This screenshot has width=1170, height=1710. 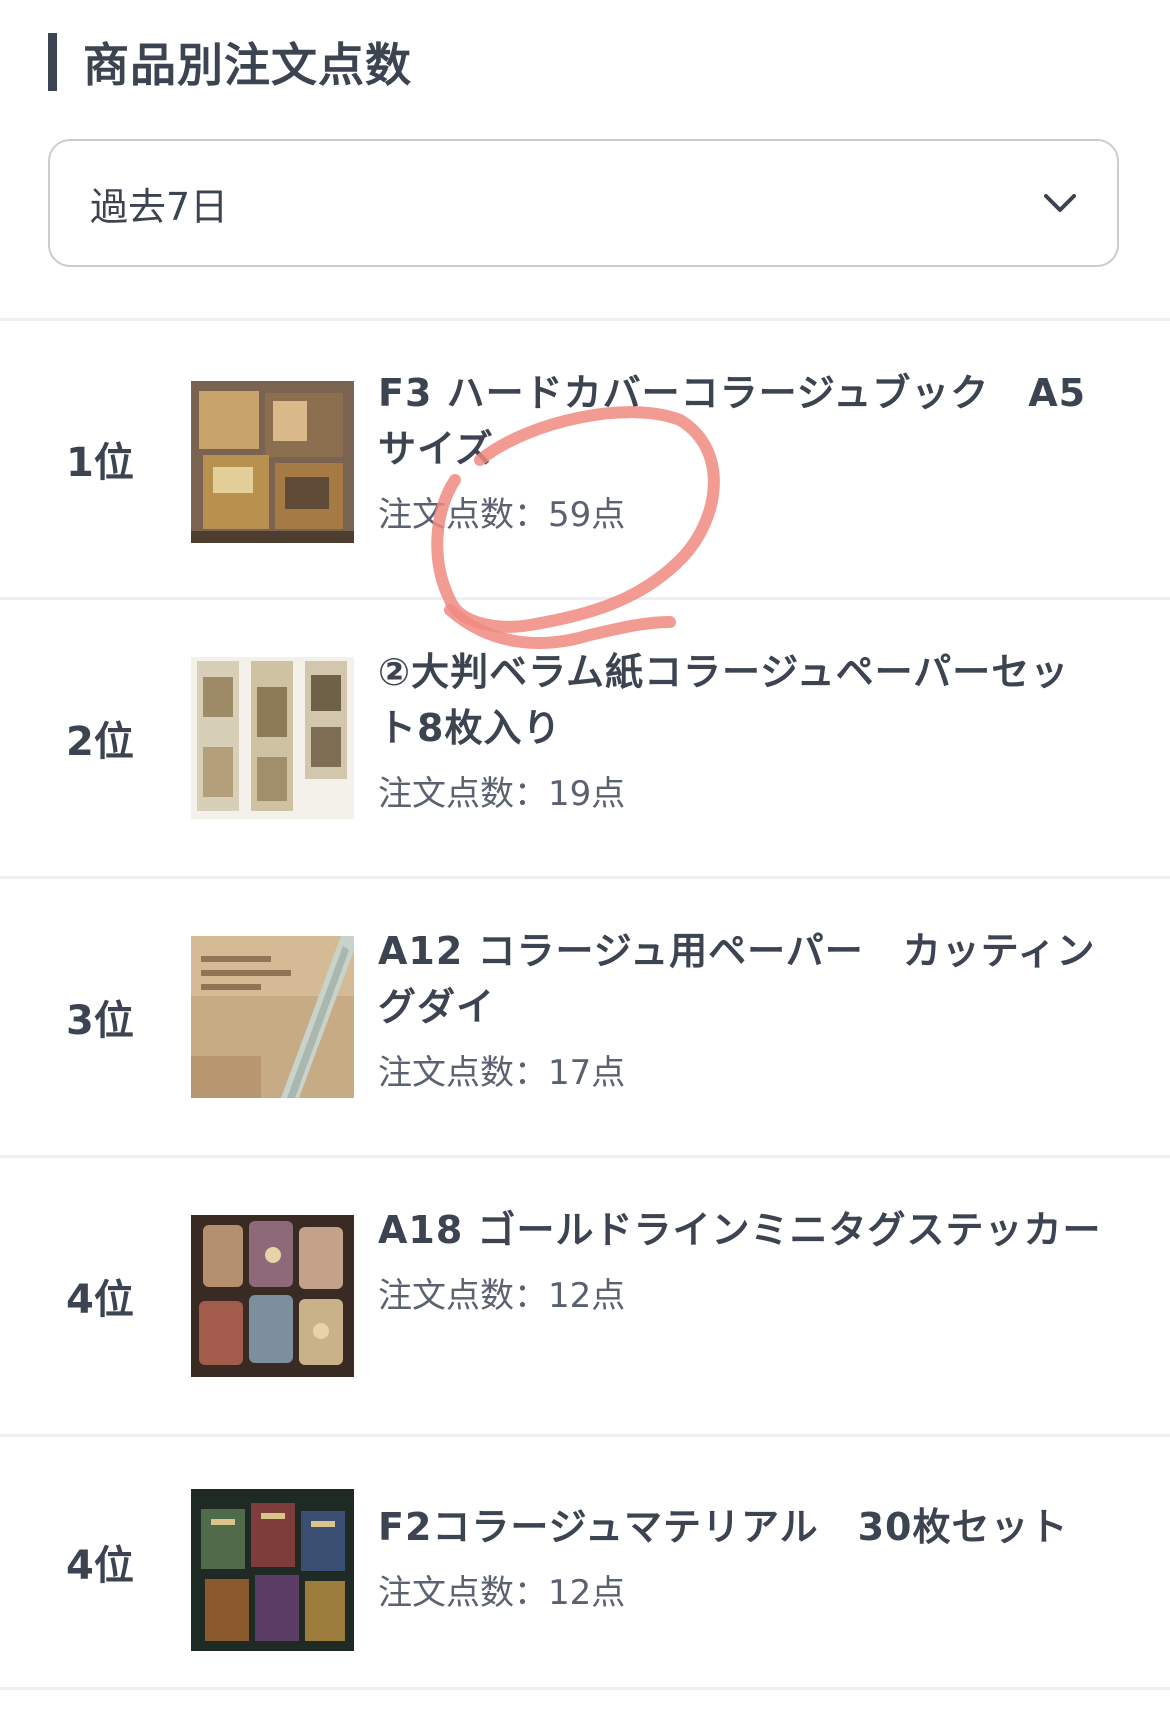 What do you see at coordinates (743, 1556) in the screenshot?
I see `item-info: F2コラージュマテリアル 30枚セット 注文点数：12点` at bounding box center [743, 1556].